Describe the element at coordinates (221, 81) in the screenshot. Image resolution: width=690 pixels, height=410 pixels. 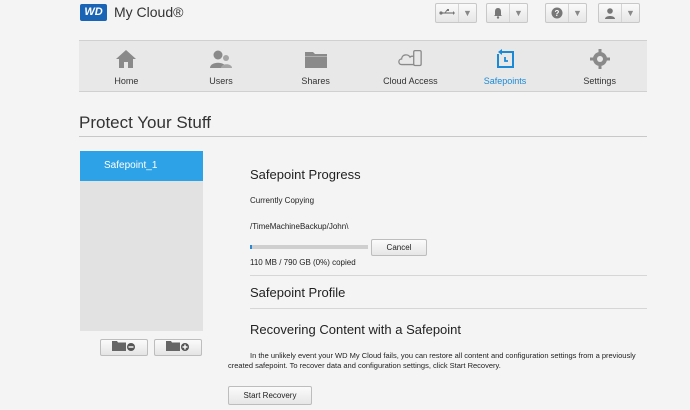
I see `nav-label: Users` at that location.